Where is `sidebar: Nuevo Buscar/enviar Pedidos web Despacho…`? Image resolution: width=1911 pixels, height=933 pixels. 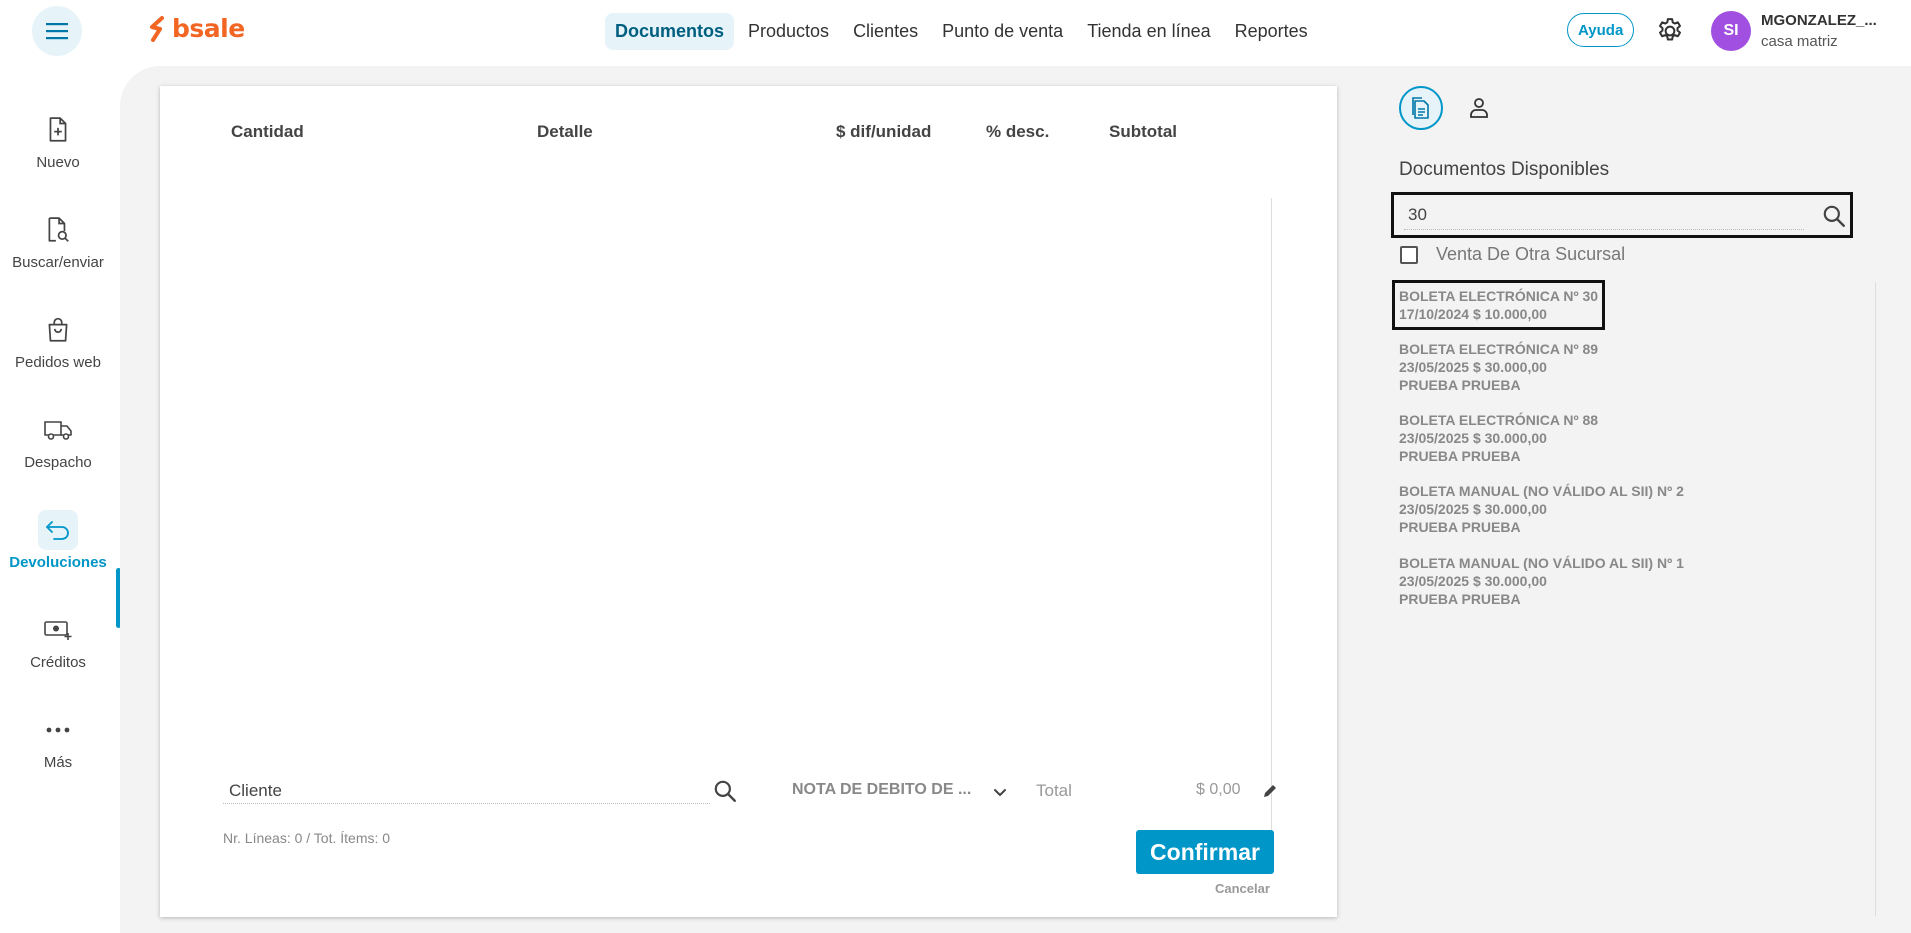
sidebar: Nuevo Buscar/enviar Pedidos web Despacho… is located at coordinates (60, 497).